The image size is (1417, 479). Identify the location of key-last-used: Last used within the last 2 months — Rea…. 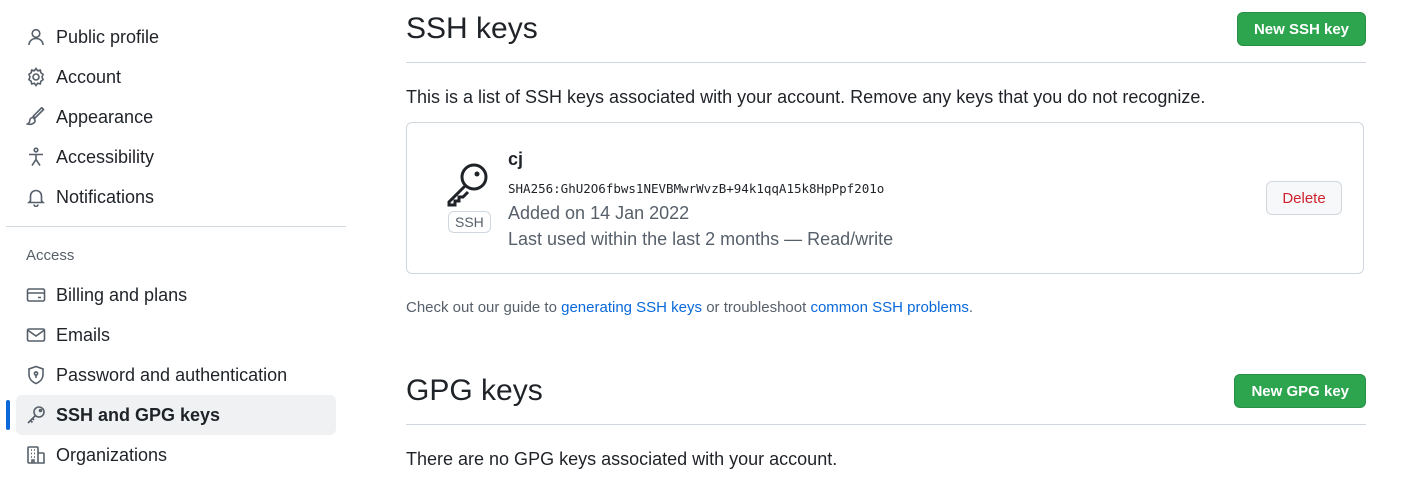
(701, 239).